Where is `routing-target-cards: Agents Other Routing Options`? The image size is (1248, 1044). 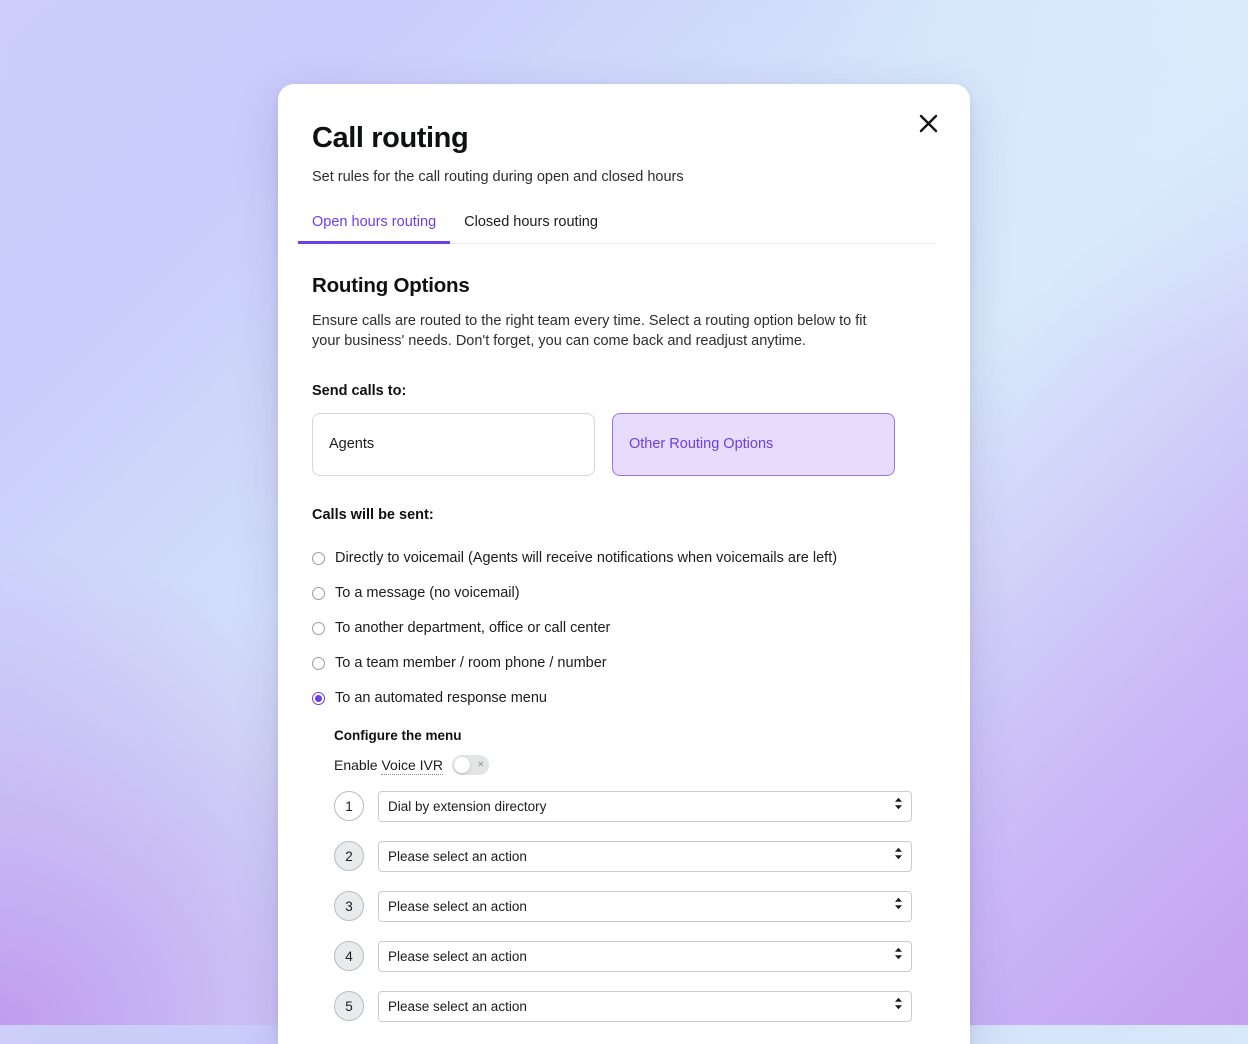 routing-target-cards: Agents Other Routing Options is located at coordinates (624, 444).